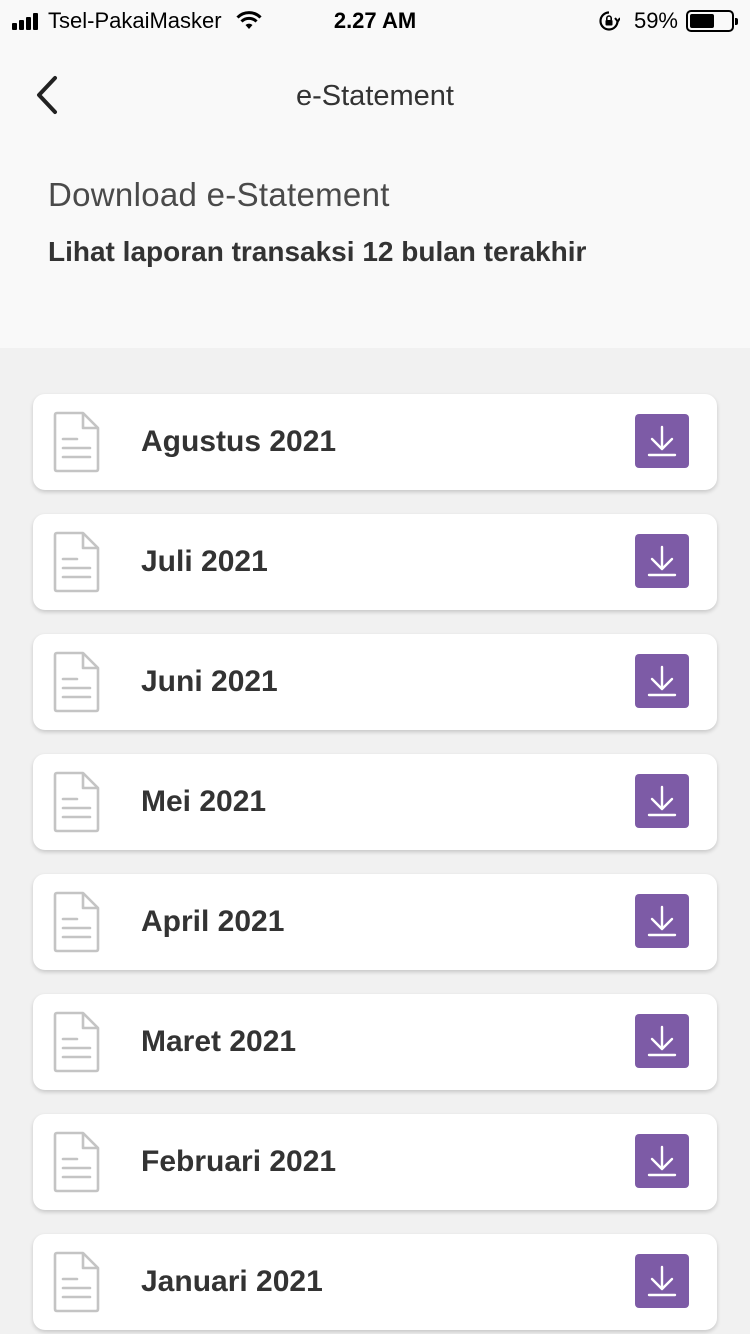 Image resolution: width=750 pixels, height=1334 pixels. I want to click on statement-item: Juli 2021, so click(375, 562).